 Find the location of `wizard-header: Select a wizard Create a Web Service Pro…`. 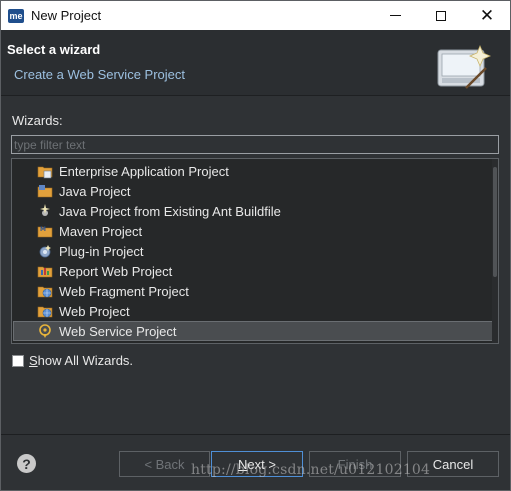

wizard-header: Select a wizard Create a Web Service Pro… is located at coordinates (255, 63).